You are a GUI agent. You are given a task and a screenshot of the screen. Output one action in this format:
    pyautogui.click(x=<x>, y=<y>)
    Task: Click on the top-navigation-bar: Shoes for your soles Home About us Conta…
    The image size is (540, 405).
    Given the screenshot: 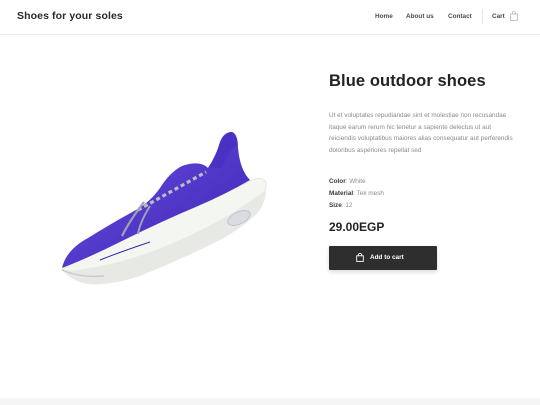 What is the action you would take?
    pyautogui.click(x=270, y=17)
    